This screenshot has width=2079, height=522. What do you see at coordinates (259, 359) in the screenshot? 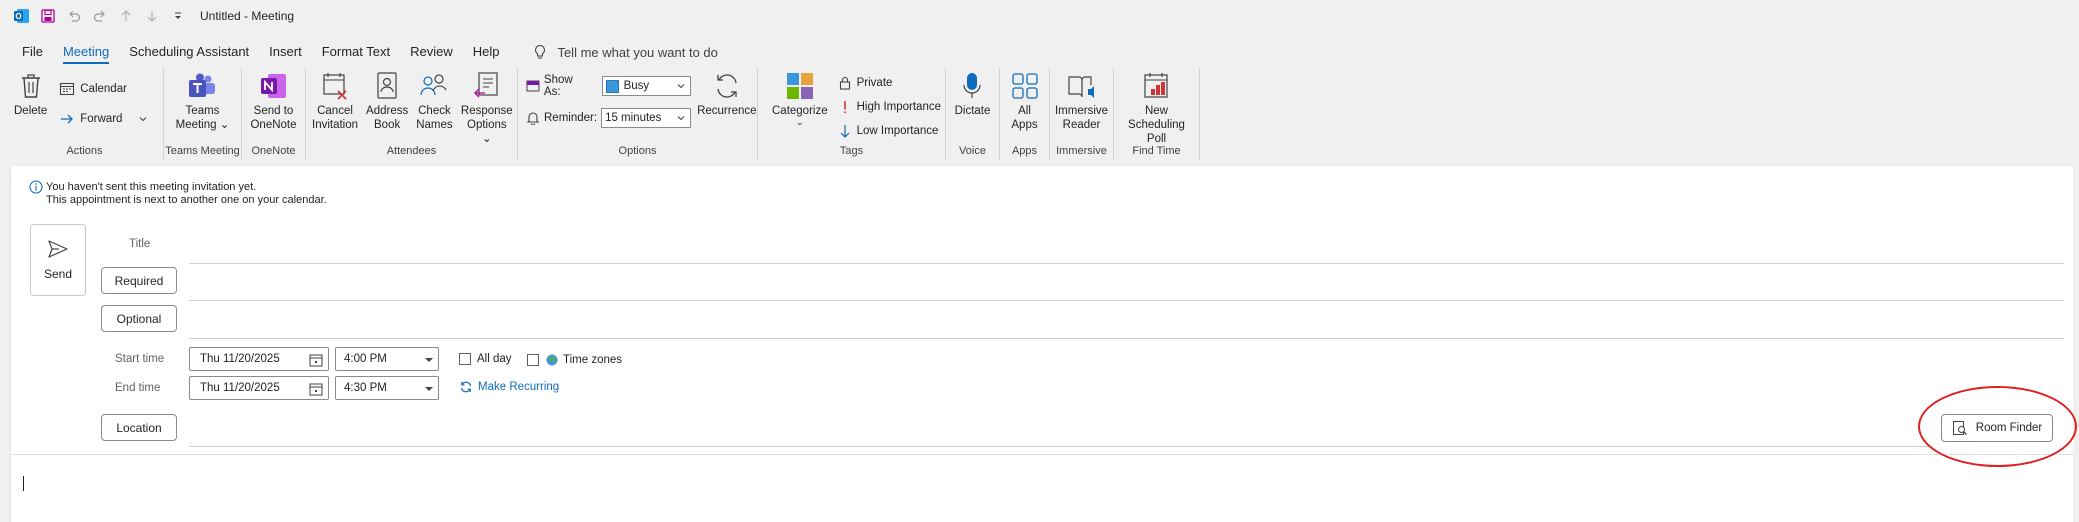
I see `start-date-input: Thu 11/20/2025` at bounding box center [259, 359].